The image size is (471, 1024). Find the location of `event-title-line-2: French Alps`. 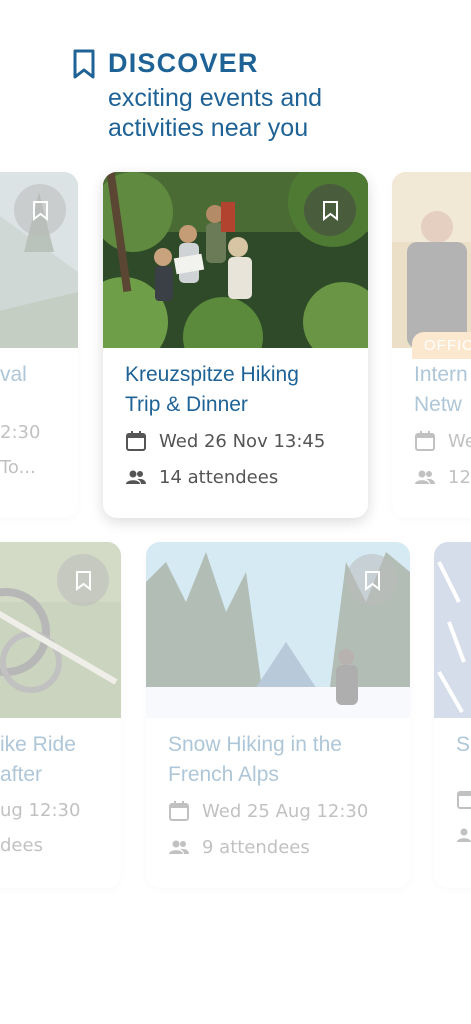

event-title-line-2: French Alps is located at coordinates (223, 774).